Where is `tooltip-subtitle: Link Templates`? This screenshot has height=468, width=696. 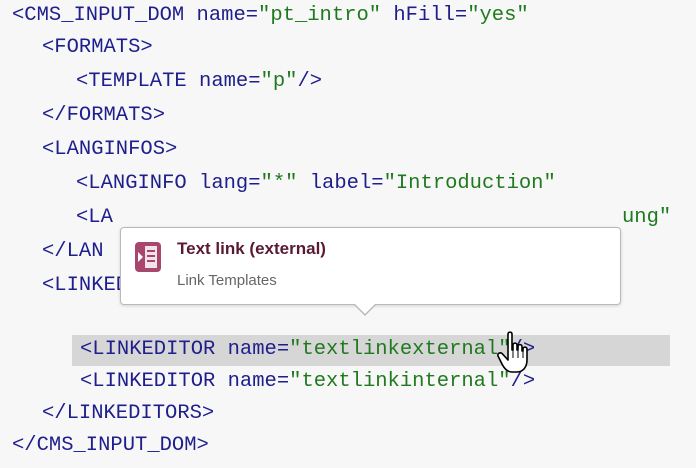
tooltip-subtitle: Link Templates is located at coordinates (227, 280).